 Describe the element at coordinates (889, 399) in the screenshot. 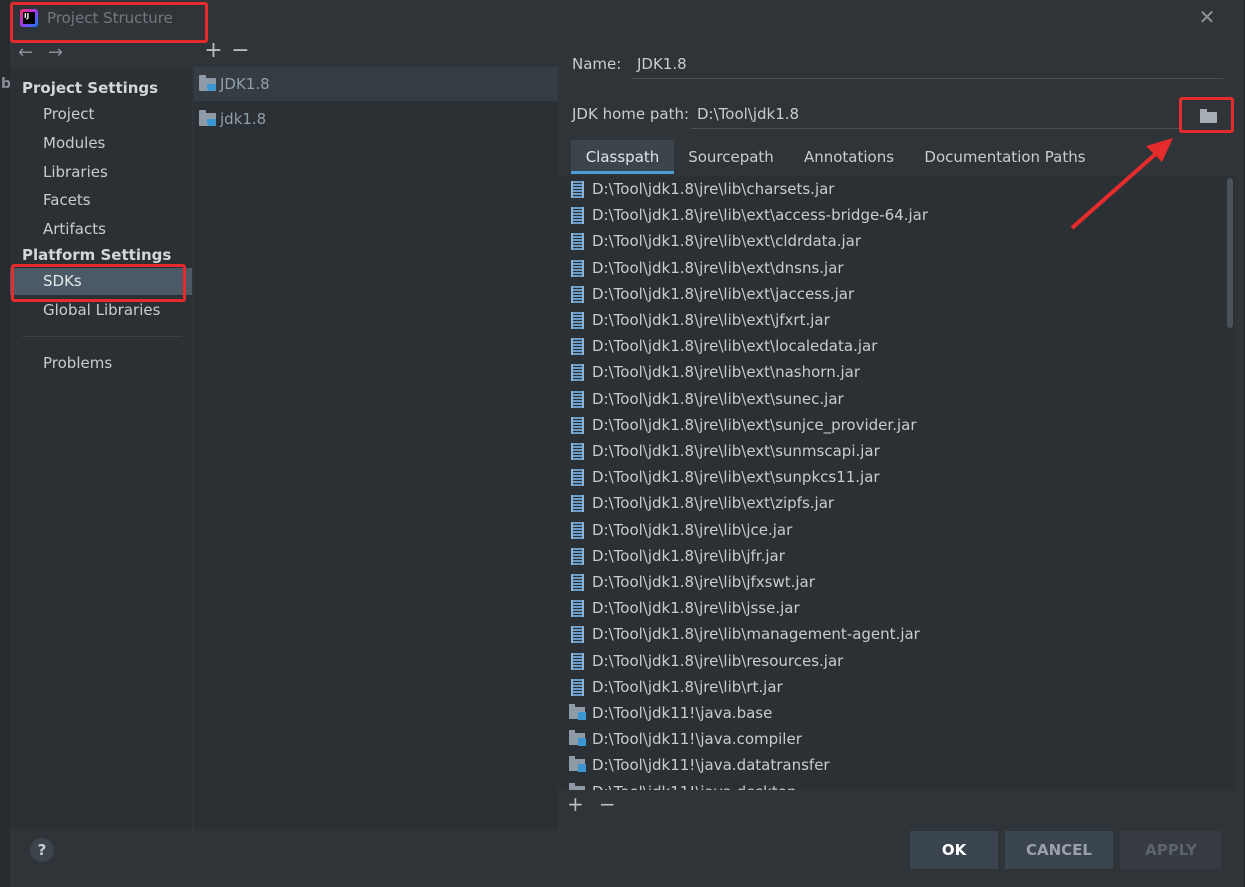

I see `classpath-row: D:\Tool\jdk1.8\jre\lib\ext\sunec.jar` at that location.